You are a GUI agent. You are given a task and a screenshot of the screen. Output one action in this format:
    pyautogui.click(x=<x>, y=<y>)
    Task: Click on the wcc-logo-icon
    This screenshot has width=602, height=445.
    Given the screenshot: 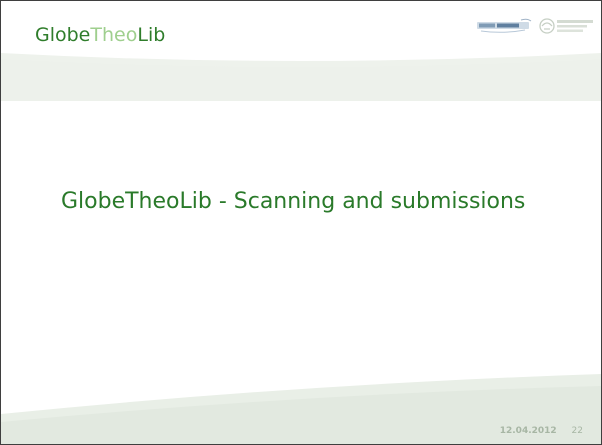 What is the action you would take?
    pyautogui.click(x=566, y=26)
    